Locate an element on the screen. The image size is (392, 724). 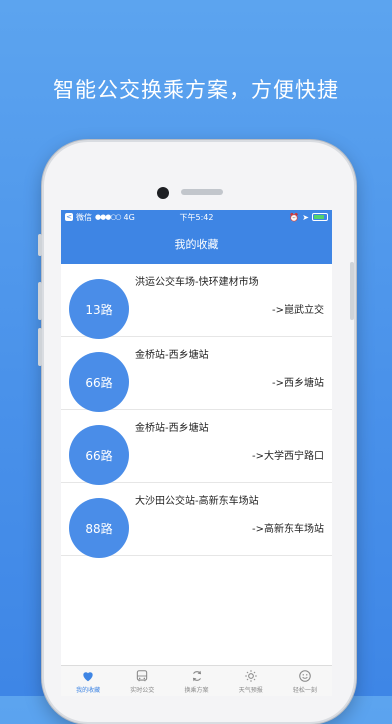
status-bar: < 微信 ●●●○○ 4G 下午5:42 ⏰ ➤ is located at coordinates (196, 217).